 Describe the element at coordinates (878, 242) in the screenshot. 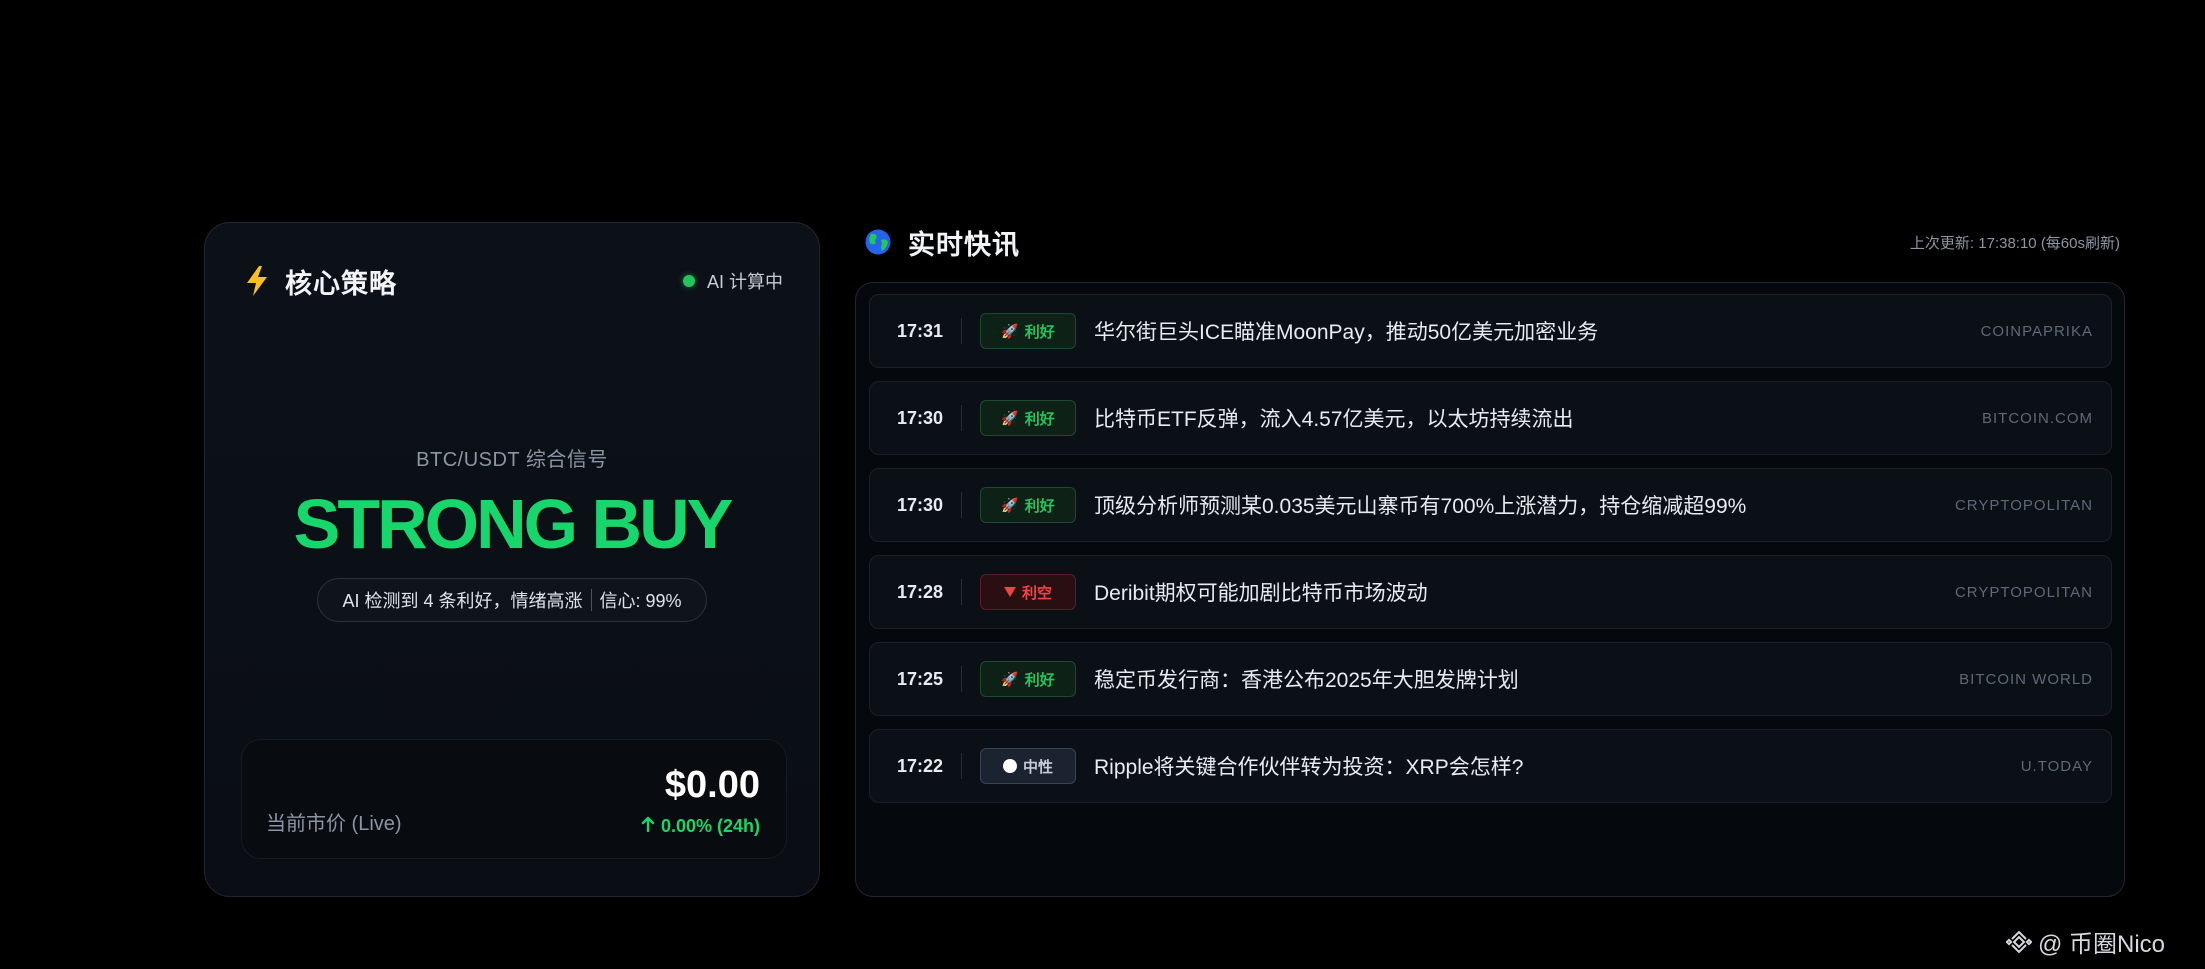

I see `globe-icon` at that location.